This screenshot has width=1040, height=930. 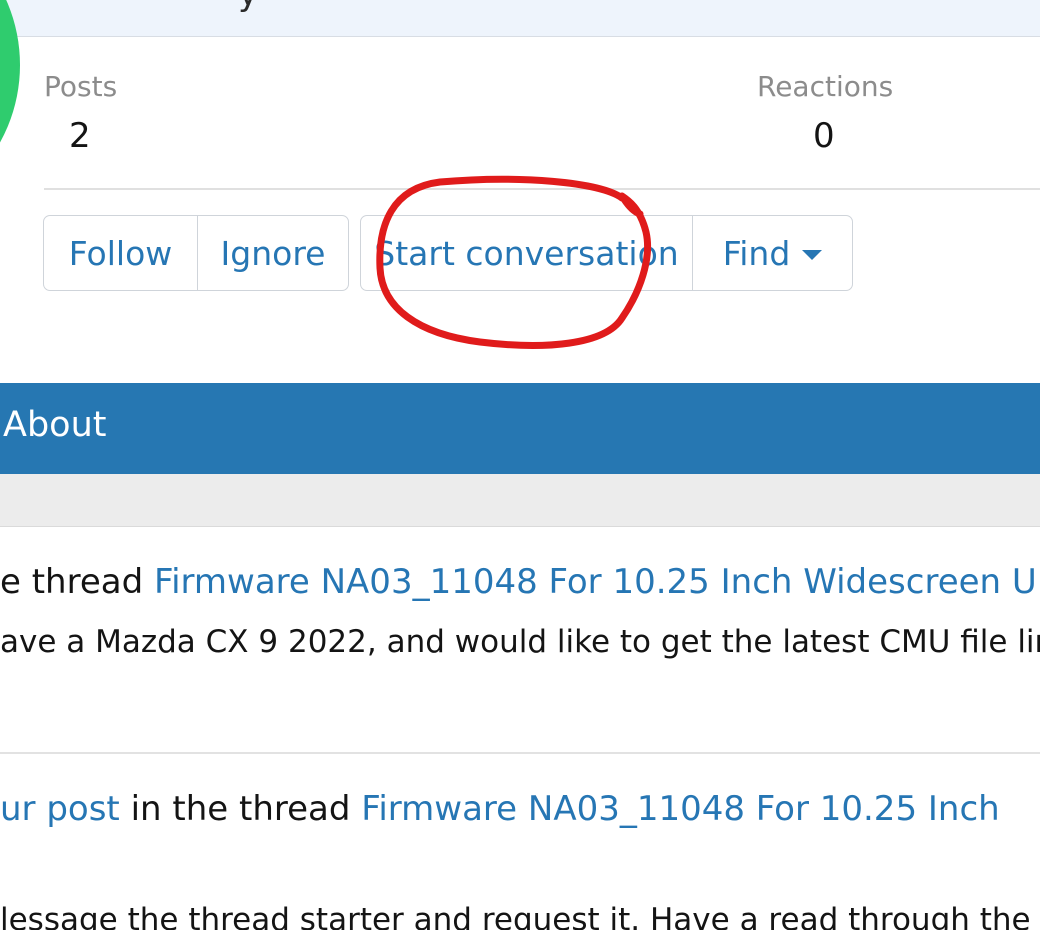 I want to click on feed-divider, so click(x=520, y=753).